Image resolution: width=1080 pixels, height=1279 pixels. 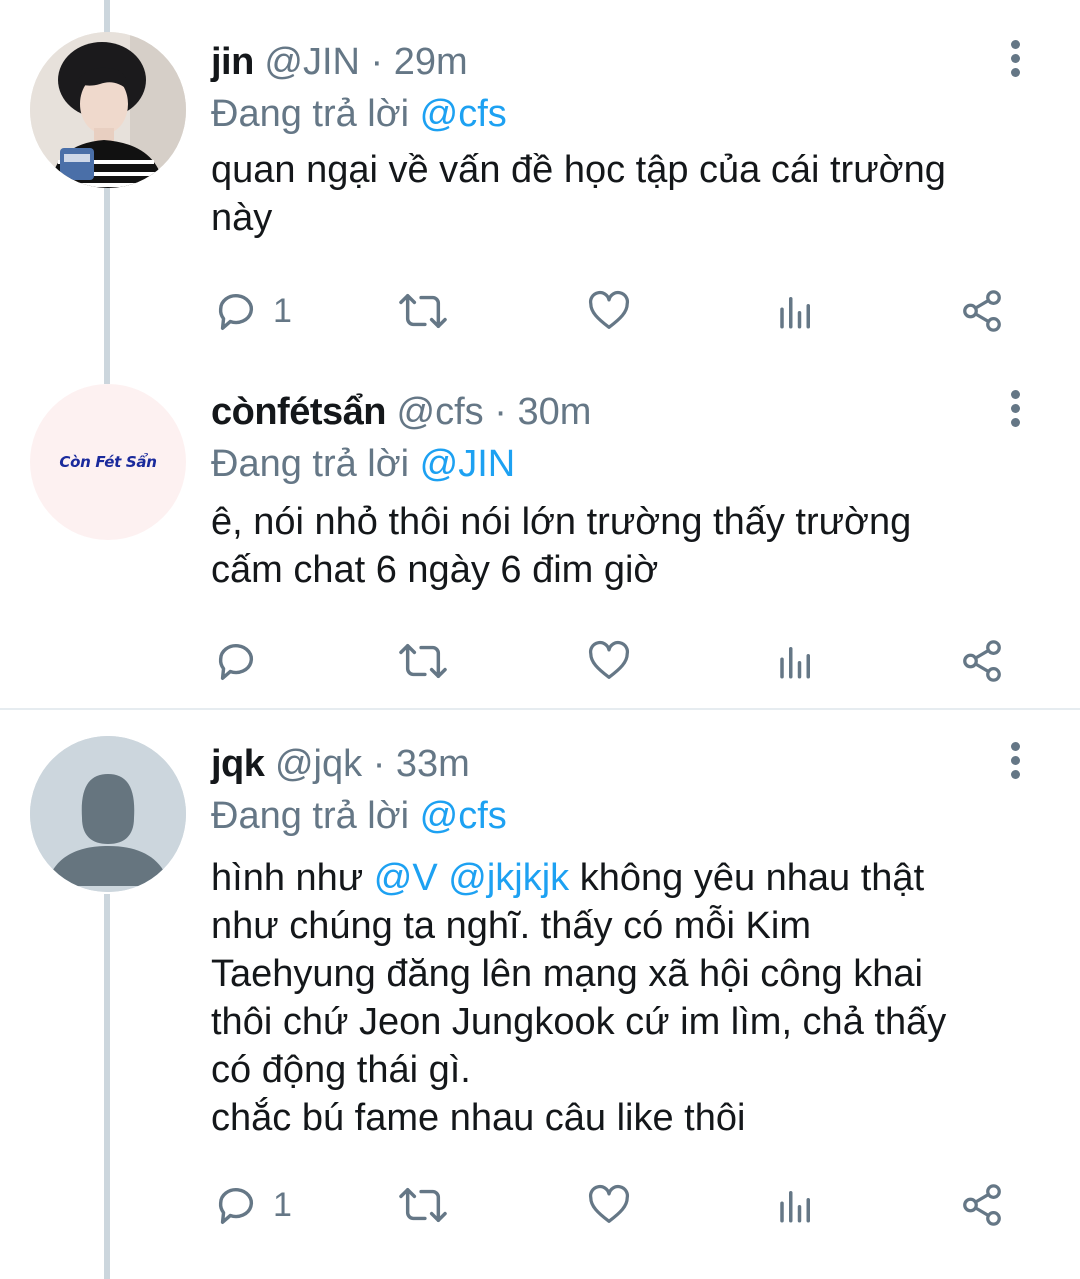 I want to click on mention-link: @jkjkjk, so click(x=508, y=878).